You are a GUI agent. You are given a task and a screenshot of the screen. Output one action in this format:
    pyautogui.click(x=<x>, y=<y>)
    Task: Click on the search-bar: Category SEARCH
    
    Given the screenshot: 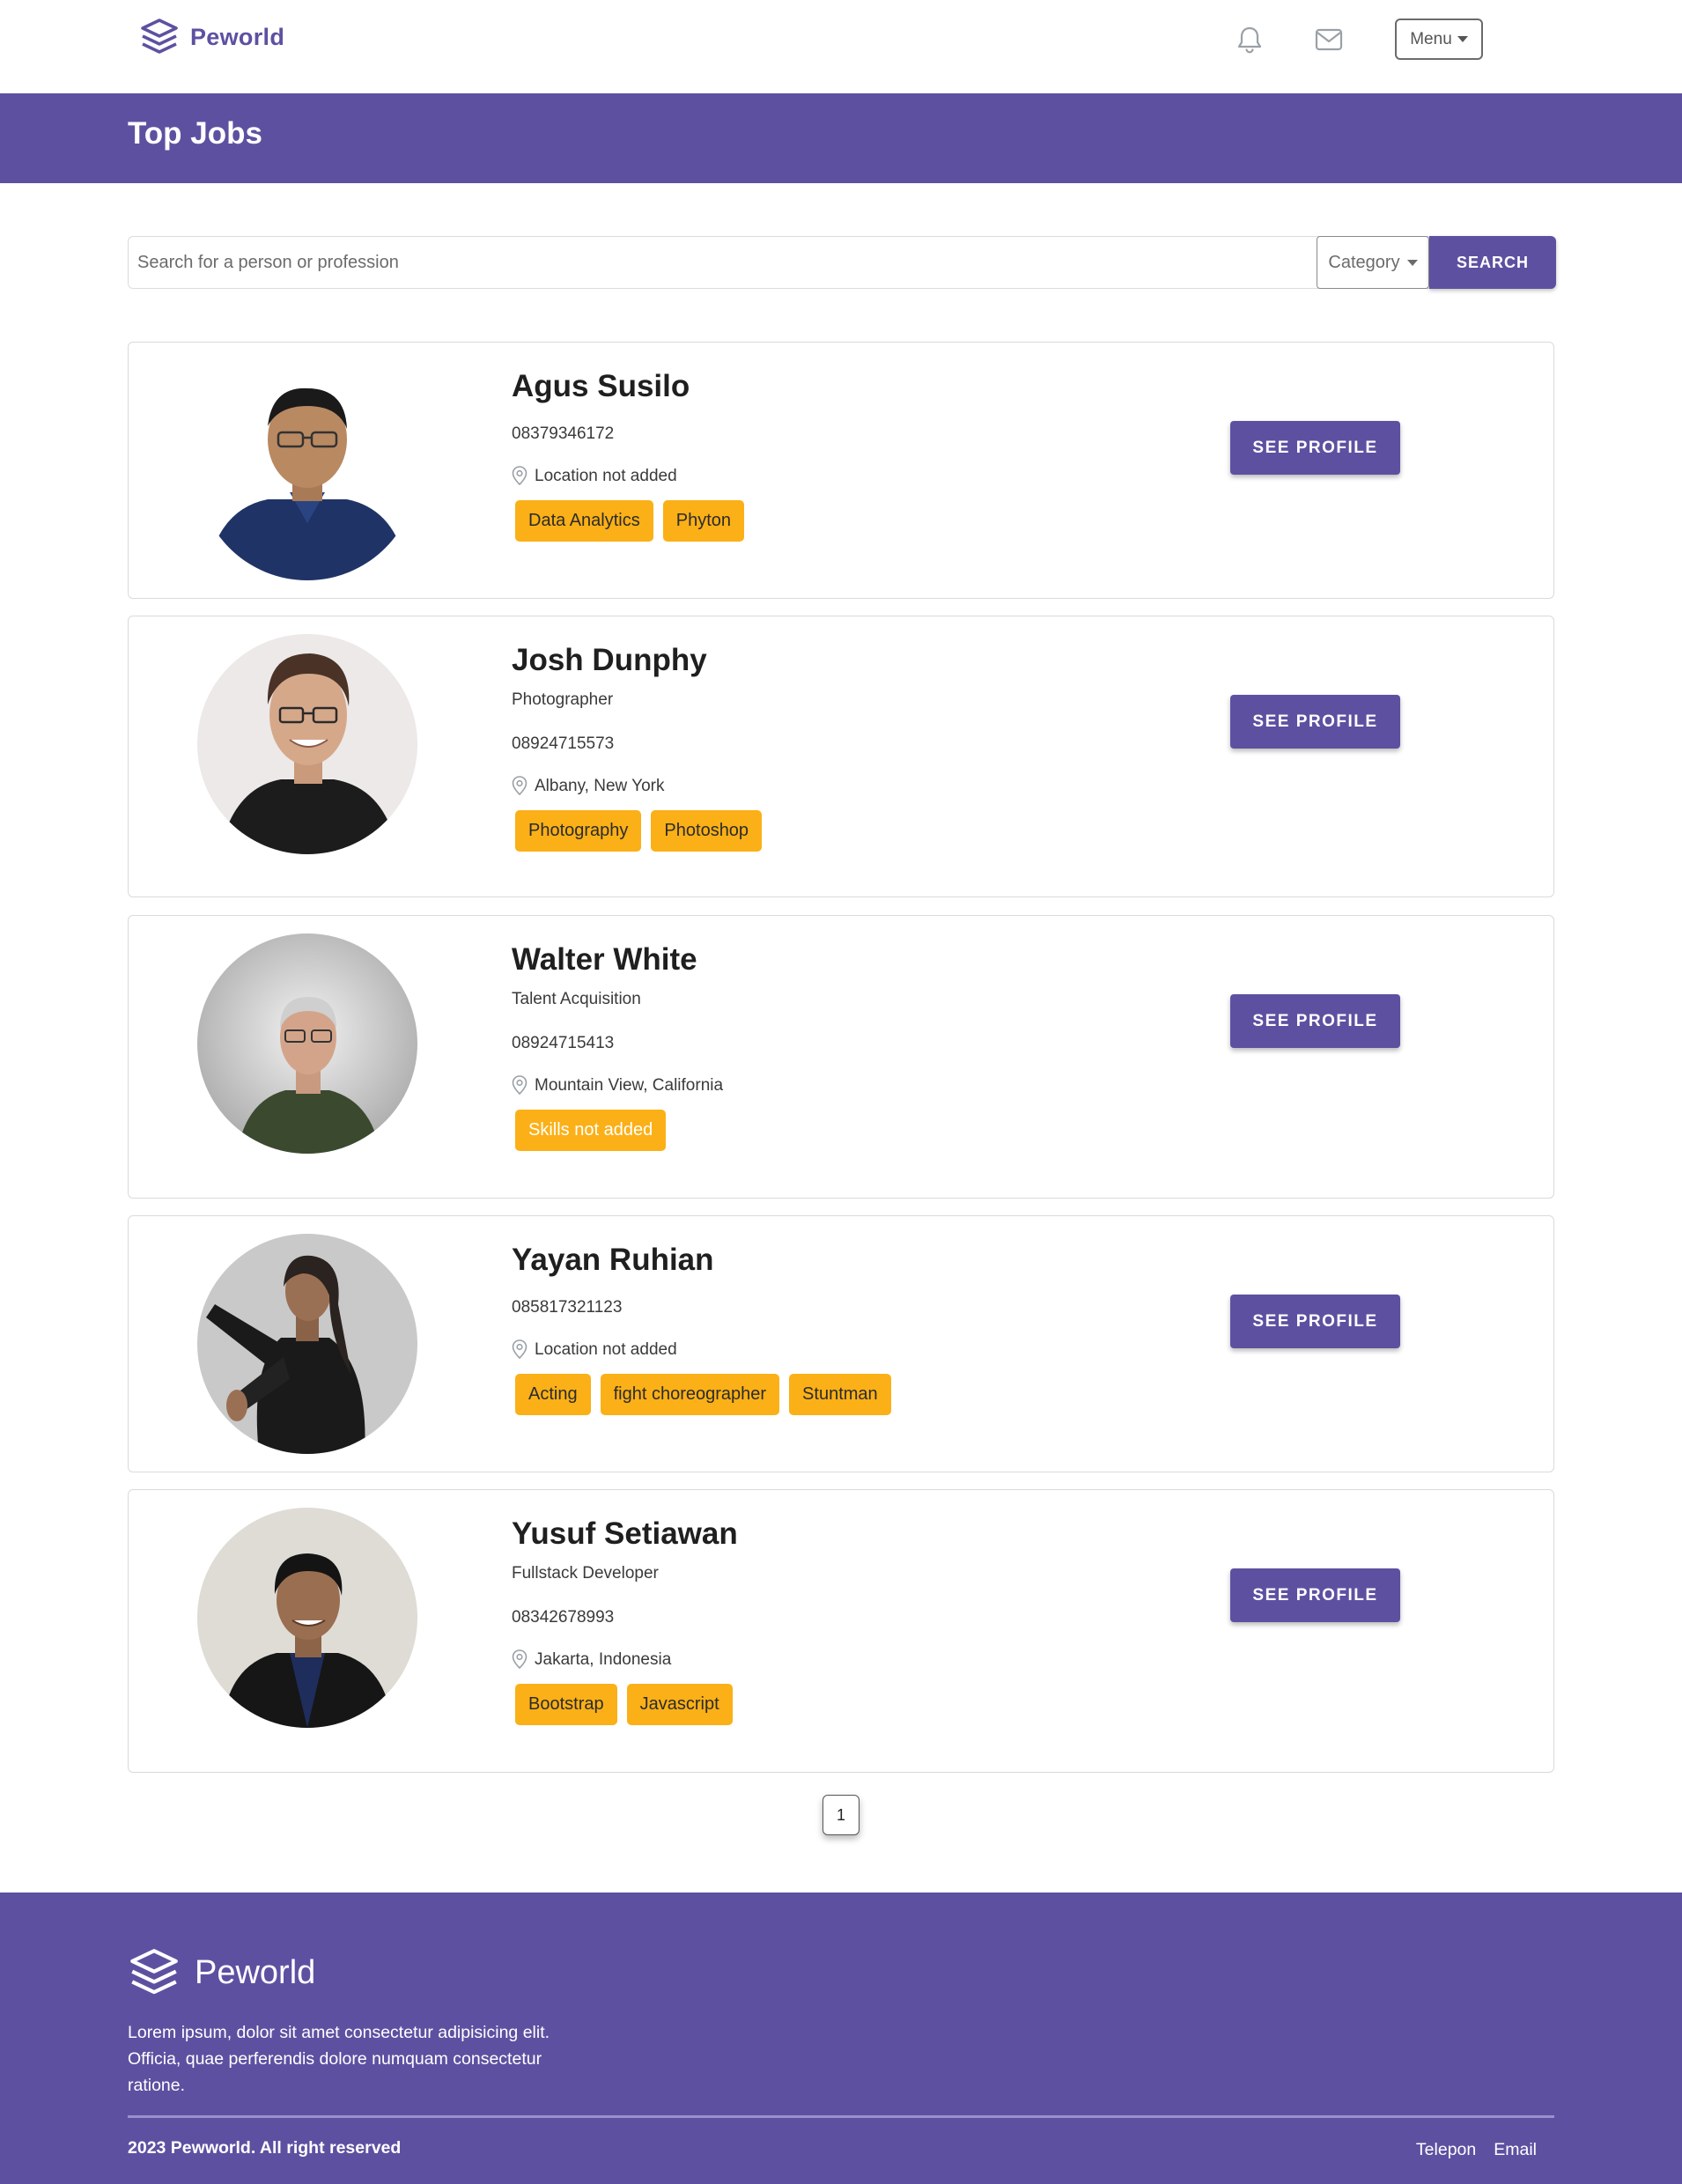 What is the action you would take?
    pyautogui.click(x=842, y=262)
    